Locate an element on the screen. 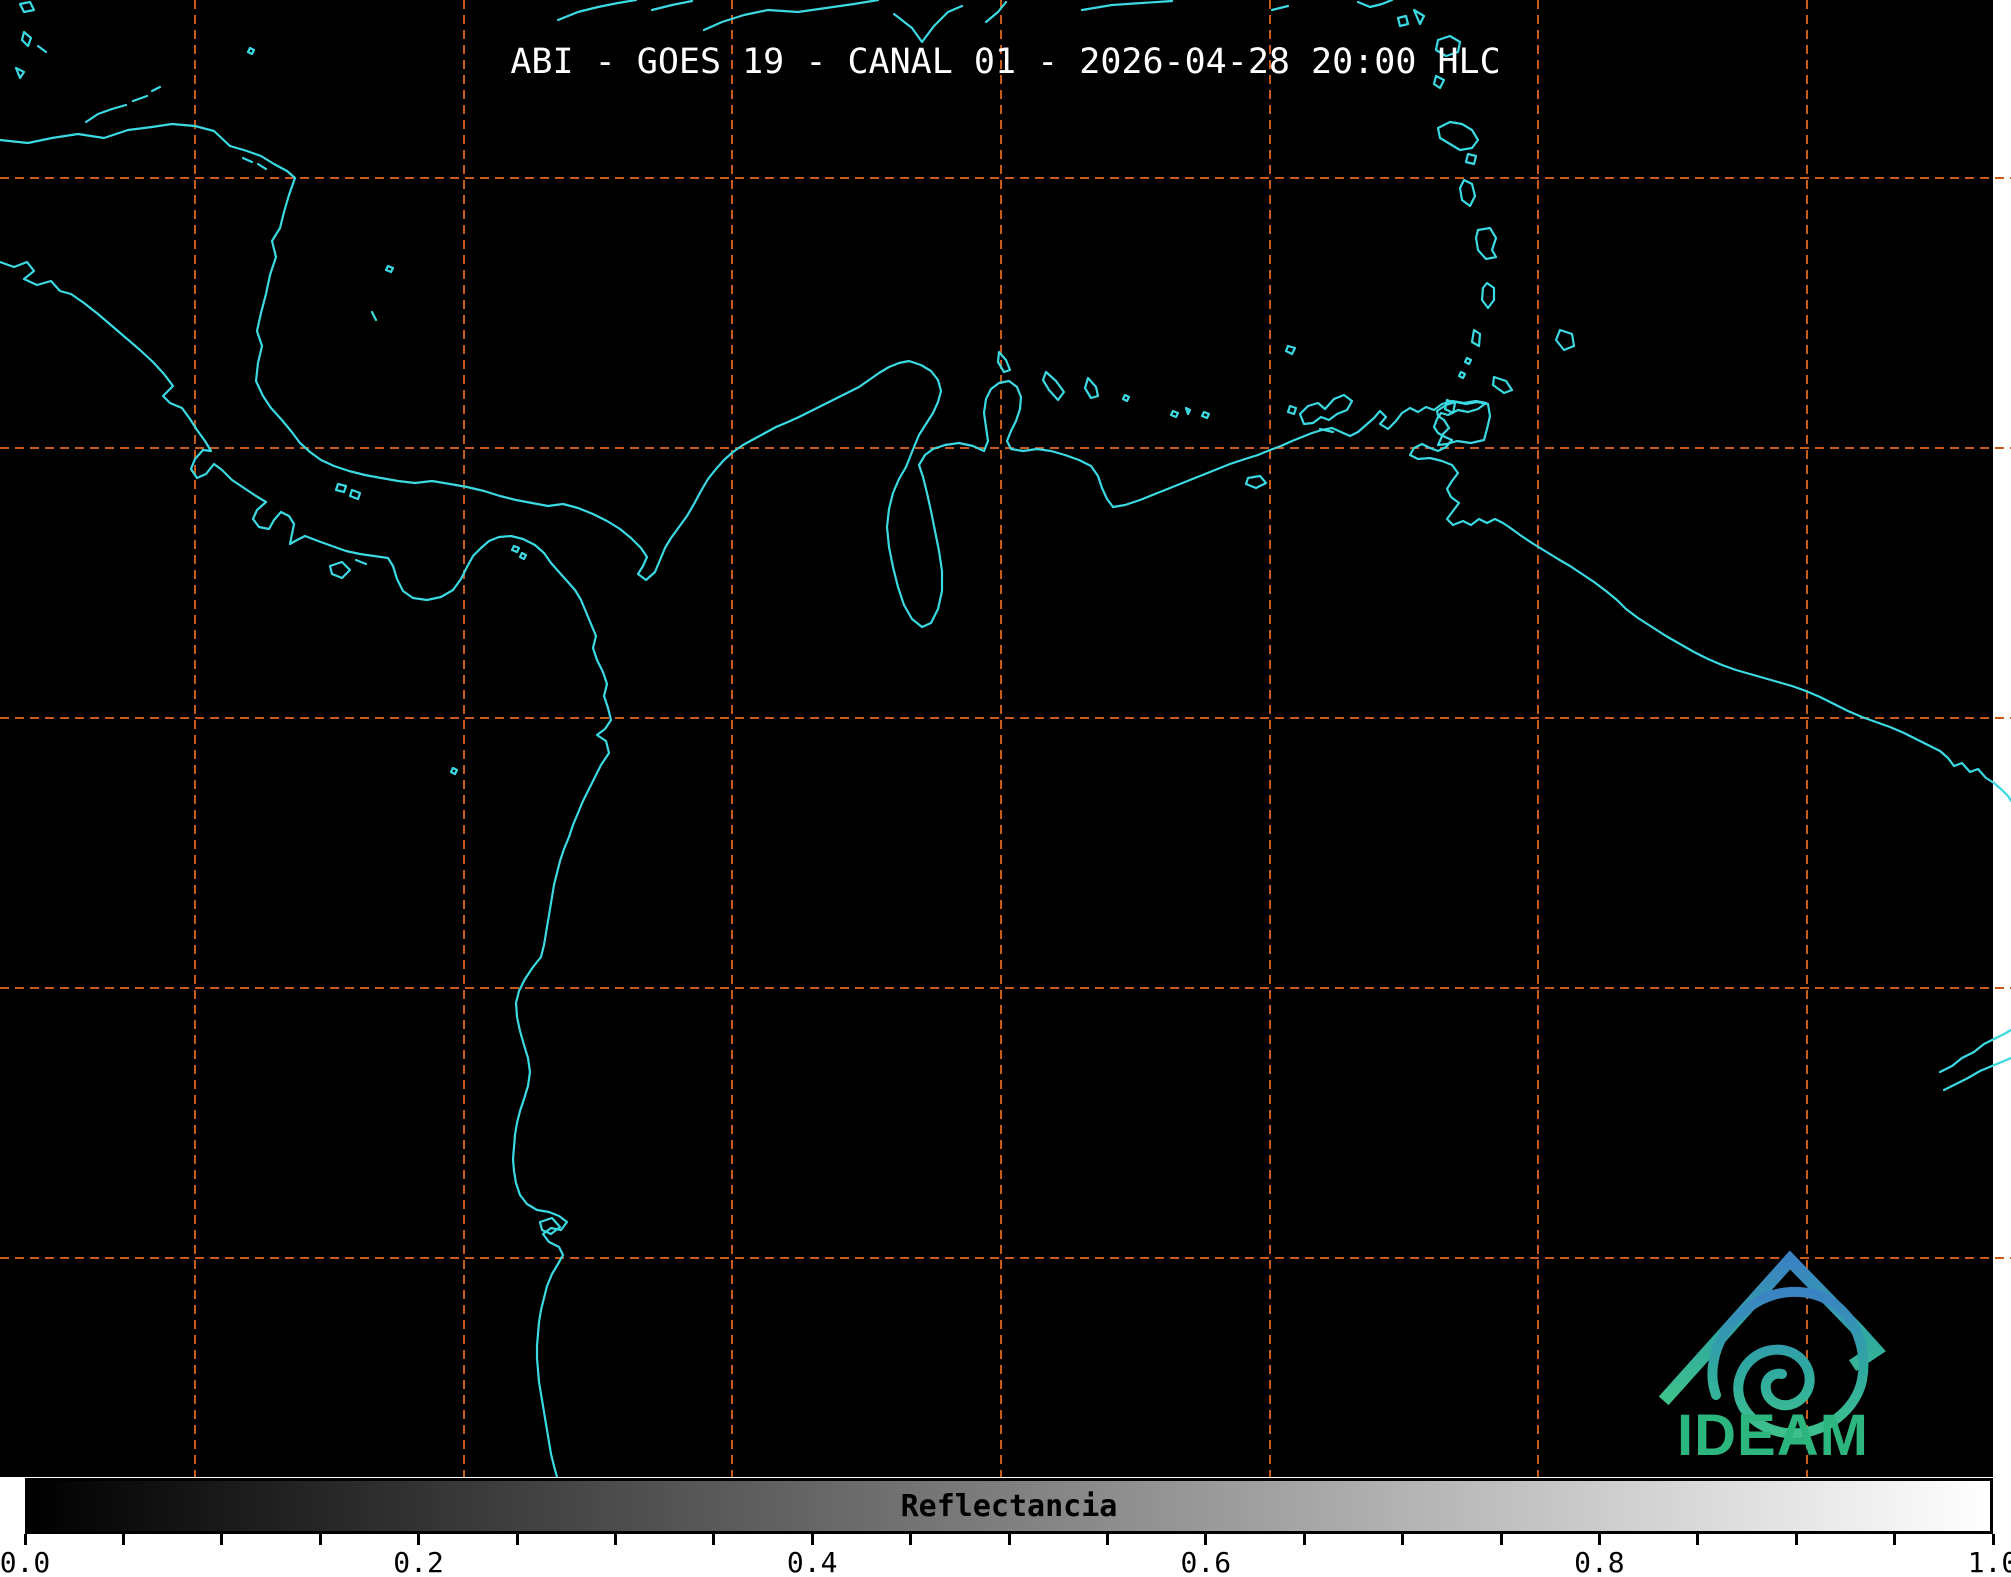 This screenshot has width=2011, height=1577. coastline-los-testigos is located at coordinates (1290, 350).